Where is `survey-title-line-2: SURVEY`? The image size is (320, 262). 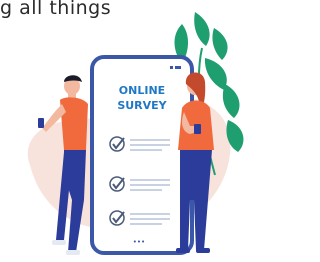 survey-title-line-2: SURVEY is located at coordinates (142, 105).